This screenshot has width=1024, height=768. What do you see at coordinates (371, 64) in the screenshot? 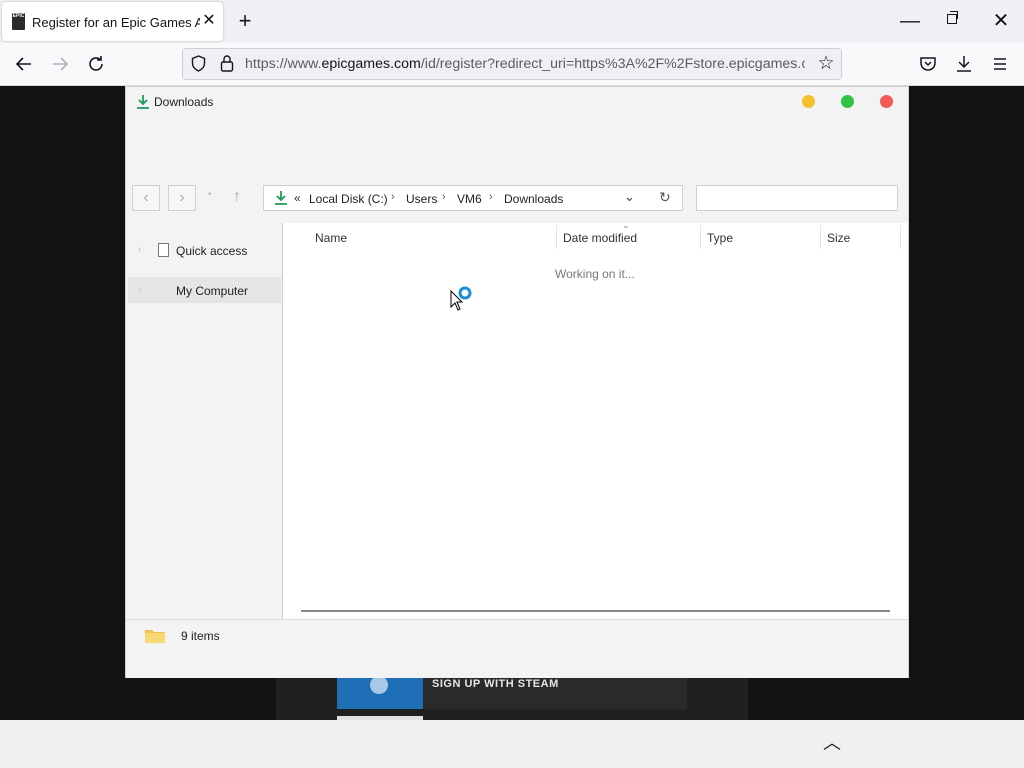
I see `url-domain: epicgames.com` at bounding box center [371, 64].